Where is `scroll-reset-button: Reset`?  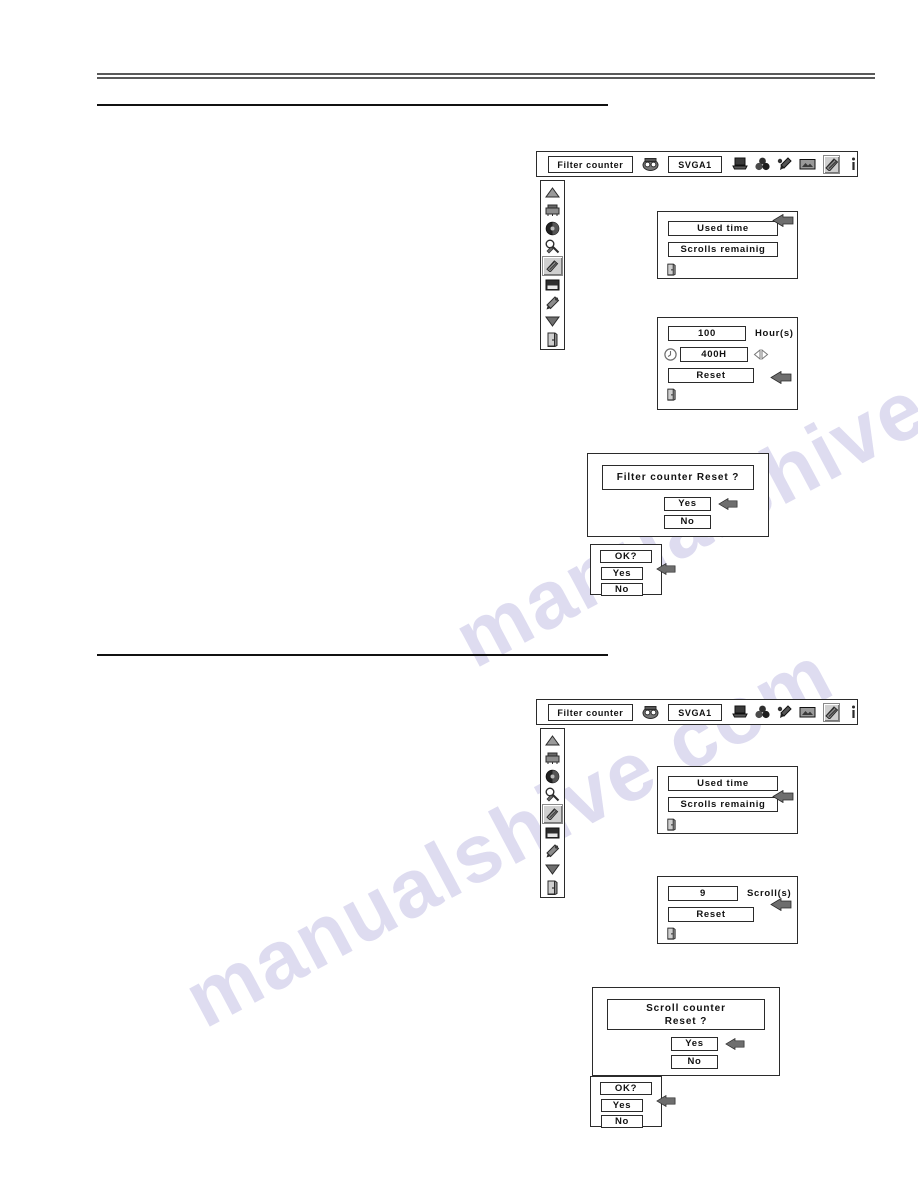
scroll-reset-button: Reset is located at coordinates (711, 914).